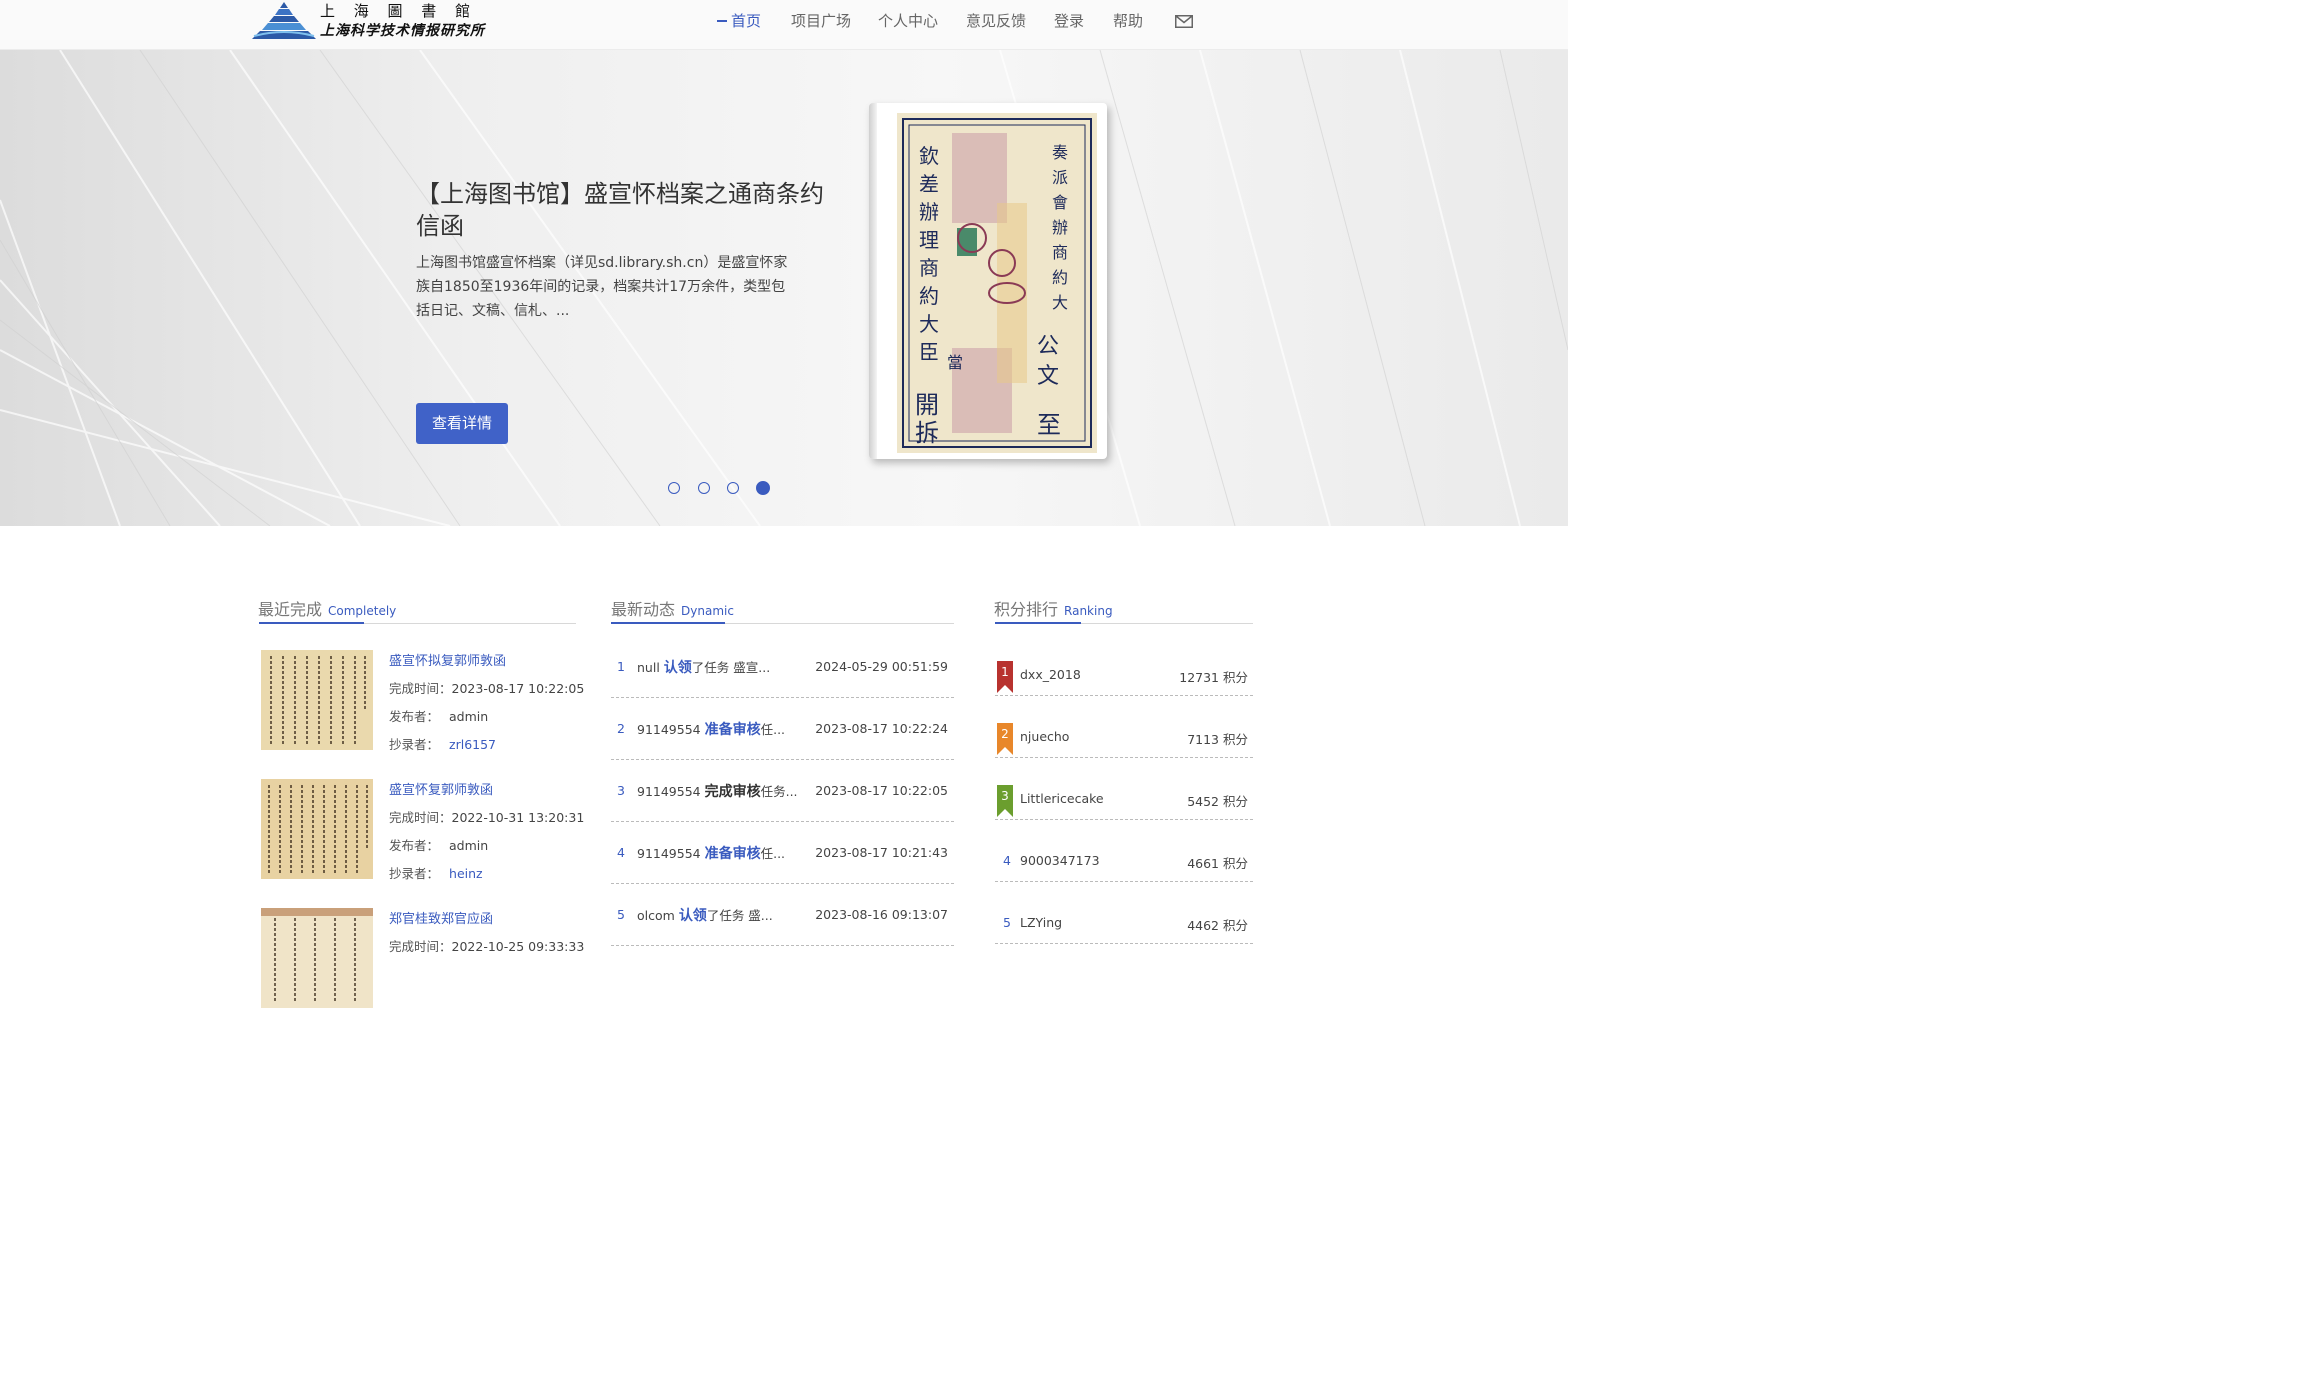 This screenshot has width=2303, height=1387. Describe the element at coordinates (1050, 674) in the screenshot. I see `rank-username: dxx_2018` at that location.